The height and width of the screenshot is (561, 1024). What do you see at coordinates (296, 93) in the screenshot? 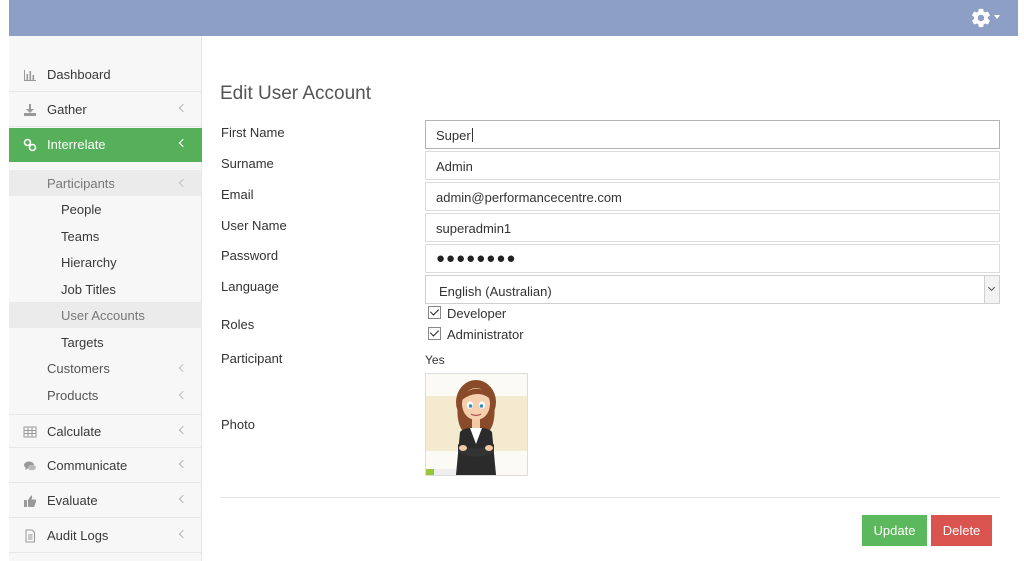
I see `page-title: Edit User Account` at bounding box center [296, 93].